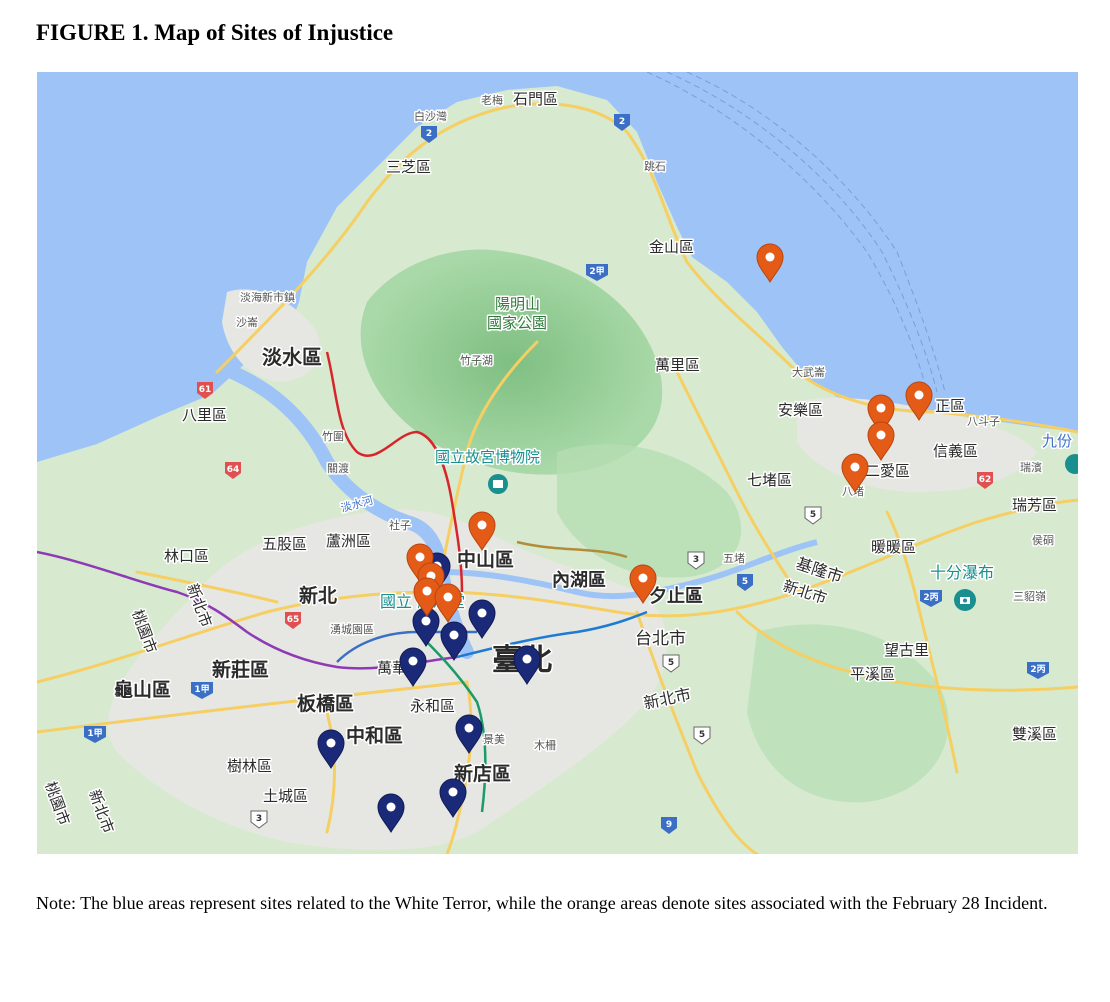 The height and width of the screenshot is (1002, 1110). What do you see at coordinates (494, 739) in the screenshot?
I see `label-jingmei: 景美` at bounding box center [494, 739].